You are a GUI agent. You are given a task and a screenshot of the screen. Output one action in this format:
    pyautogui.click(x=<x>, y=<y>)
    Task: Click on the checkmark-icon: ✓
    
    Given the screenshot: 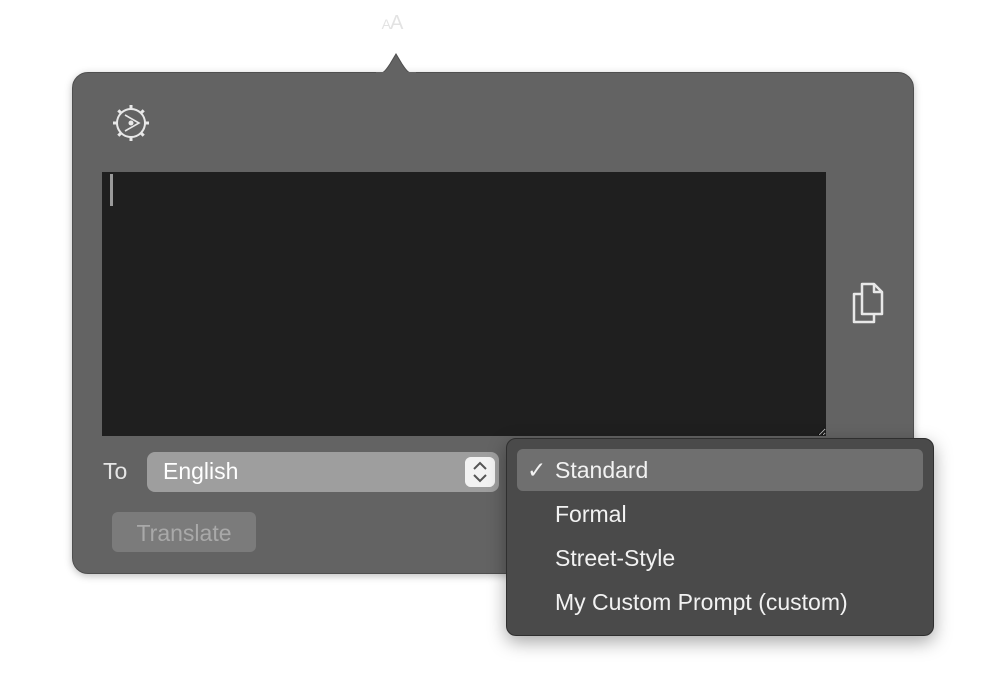 What is the action you would take?
    pyautogui.click(x=537, y=470)
    